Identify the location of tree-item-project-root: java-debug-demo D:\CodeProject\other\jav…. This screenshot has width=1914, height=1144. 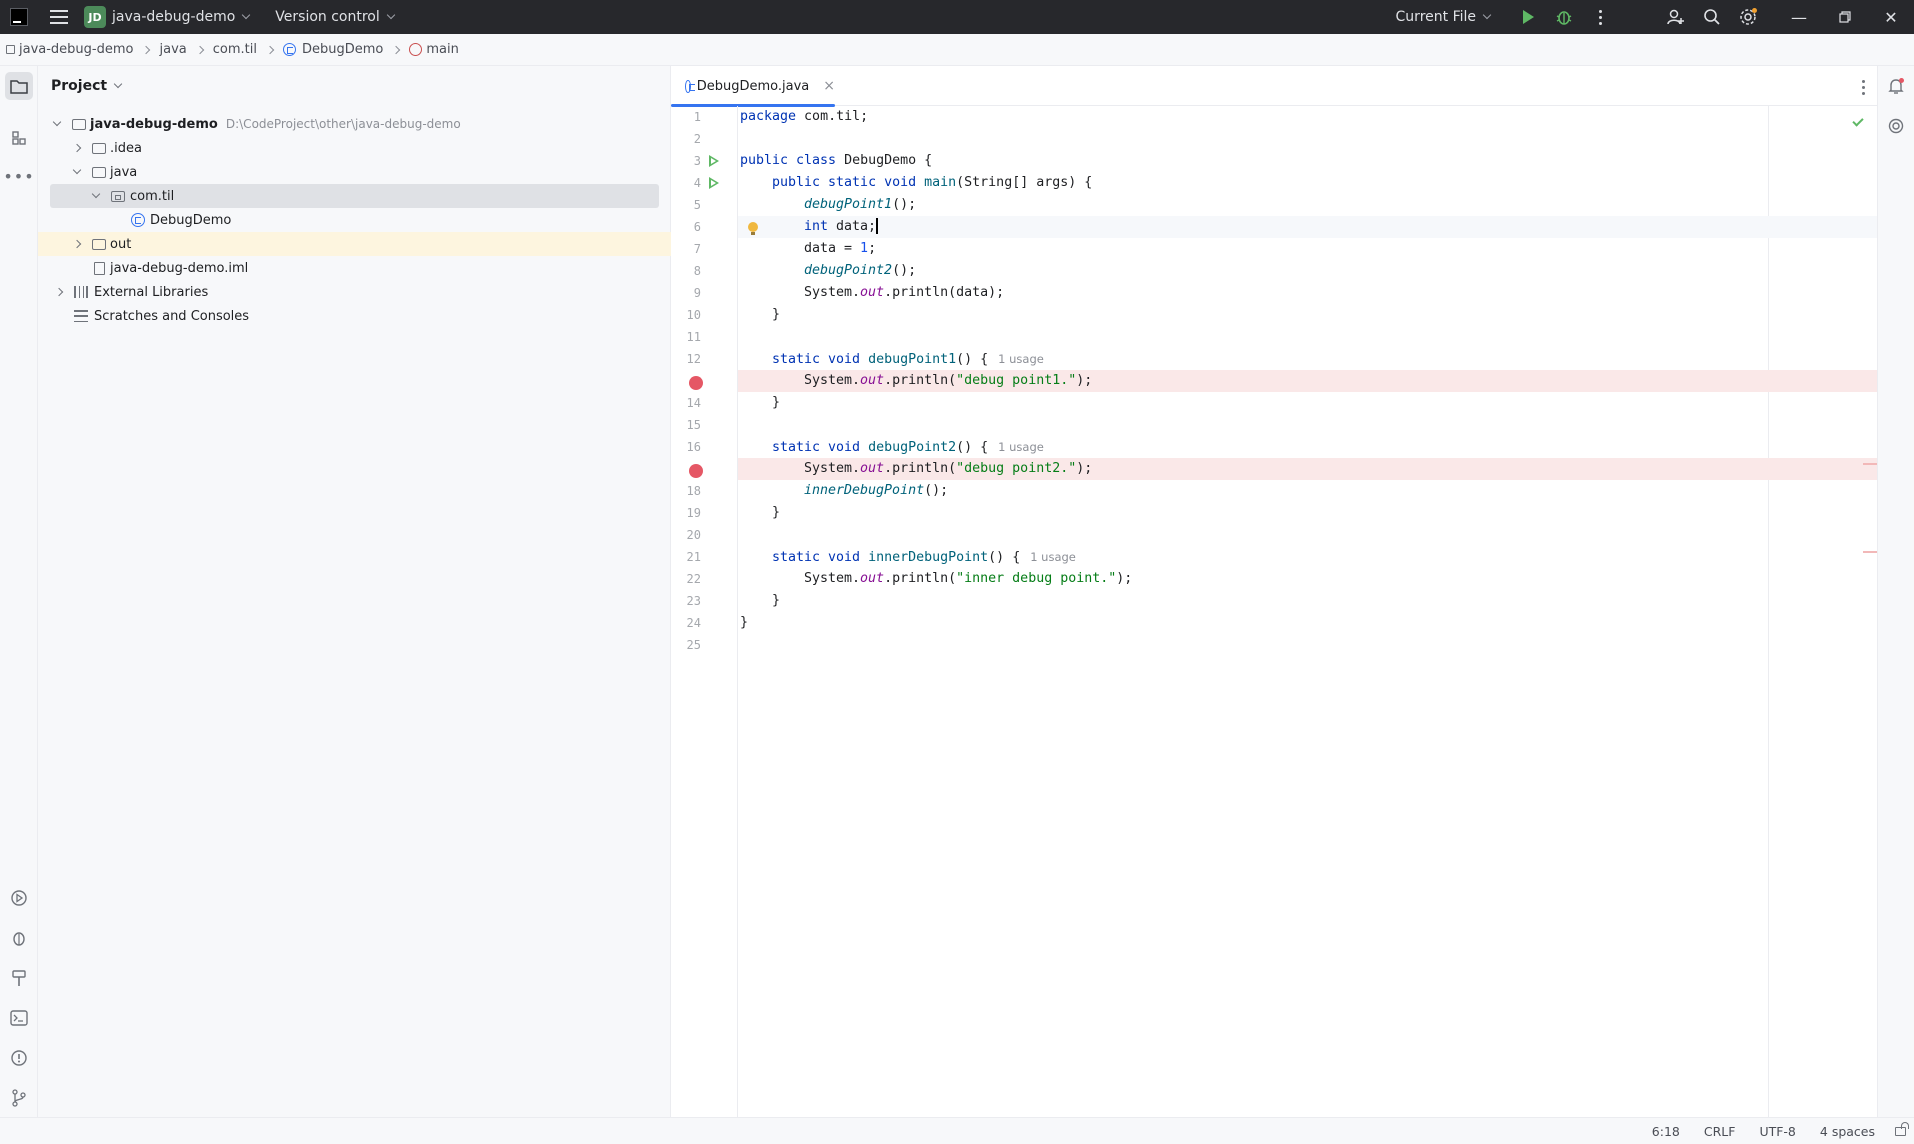
(354, 124).